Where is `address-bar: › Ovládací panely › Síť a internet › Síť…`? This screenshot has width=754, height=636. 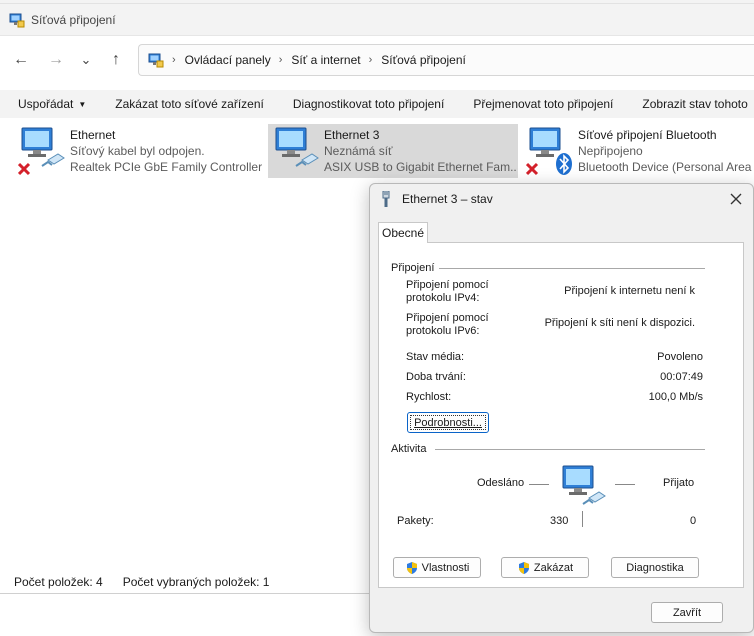
address-bar: › Ovládací panely › Síť a internet › Síť… is located at coordinates (446, 60).